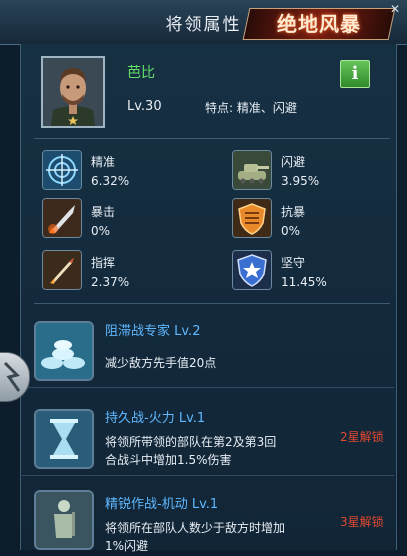  I want to click on skill-desc-line1: 将领所带领的部队在第2及第3回, so click(191, 442).